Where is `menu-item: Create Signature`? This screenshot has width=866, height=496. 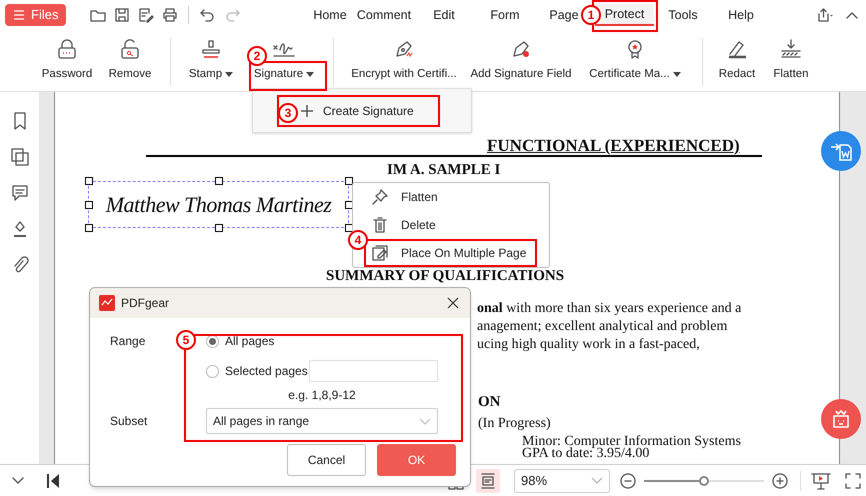
menu-item: Create Signature is located at coordinates (357, 111).